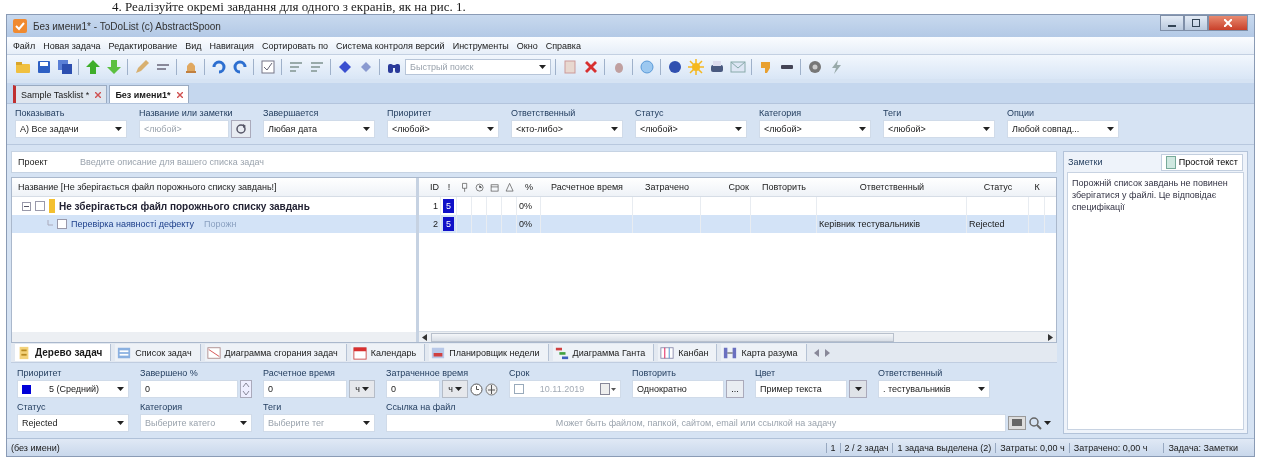 The height and width of the screenshot is (457, 1261). What do you see at coordinates (133, 224) in the screenshot?
I see `task-title: Перевірка наявності дефекту` at bounding box center [133, 224].